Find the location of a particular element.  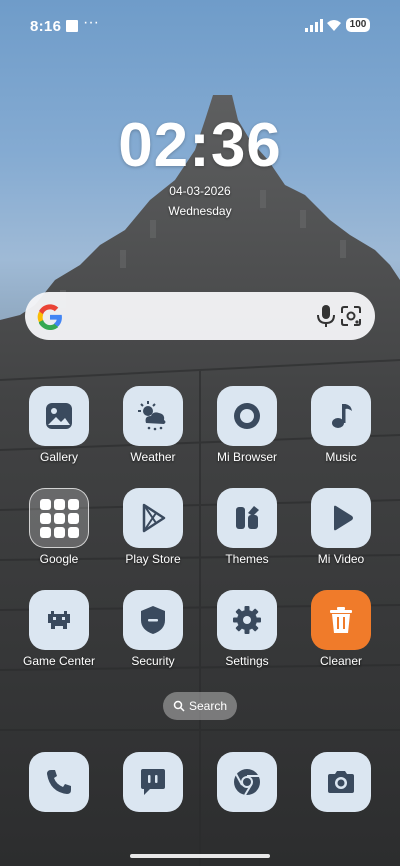

app-game-center: Game Center is located at coordinates (59, 629).